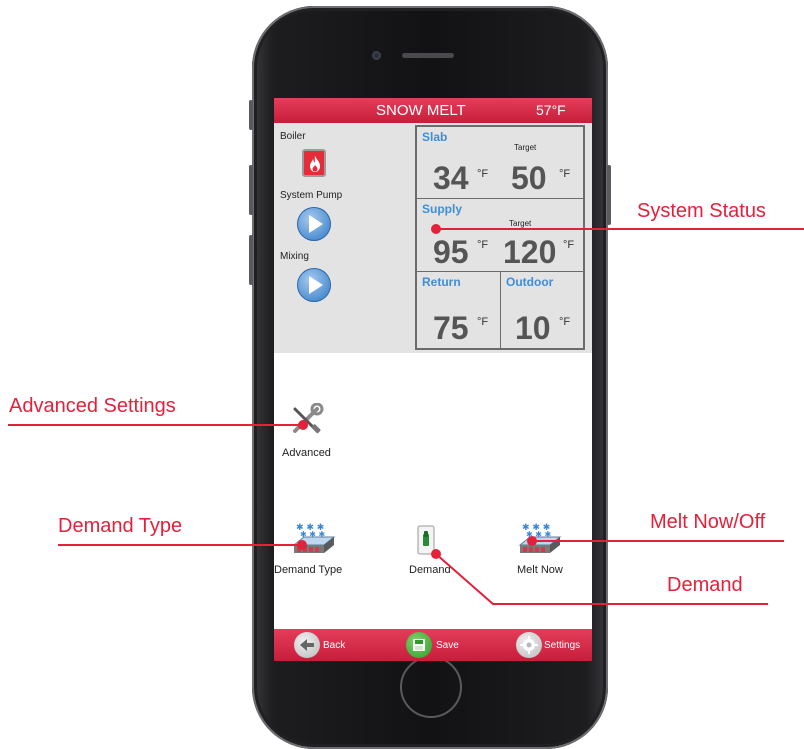 Image resolution: width=804 pixels, height=749 pixels. I want to click on callout-melt-now-off: Melt Now/Off, so click(708, 522).